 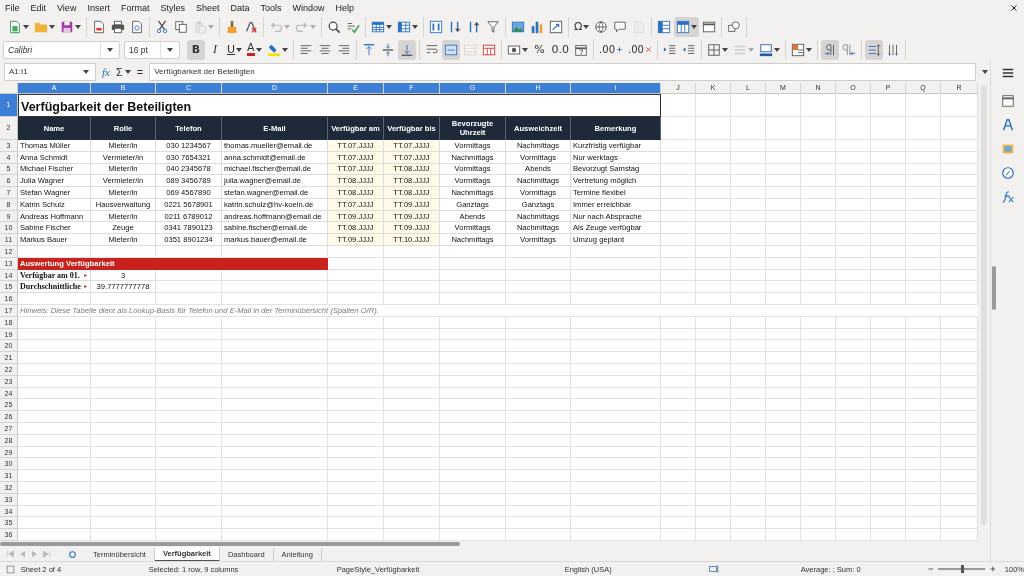 What do you see at coordinates (61, 49) in the screenshot?
I see `font-name-field: Calibri` at bounding box center [61, 49].